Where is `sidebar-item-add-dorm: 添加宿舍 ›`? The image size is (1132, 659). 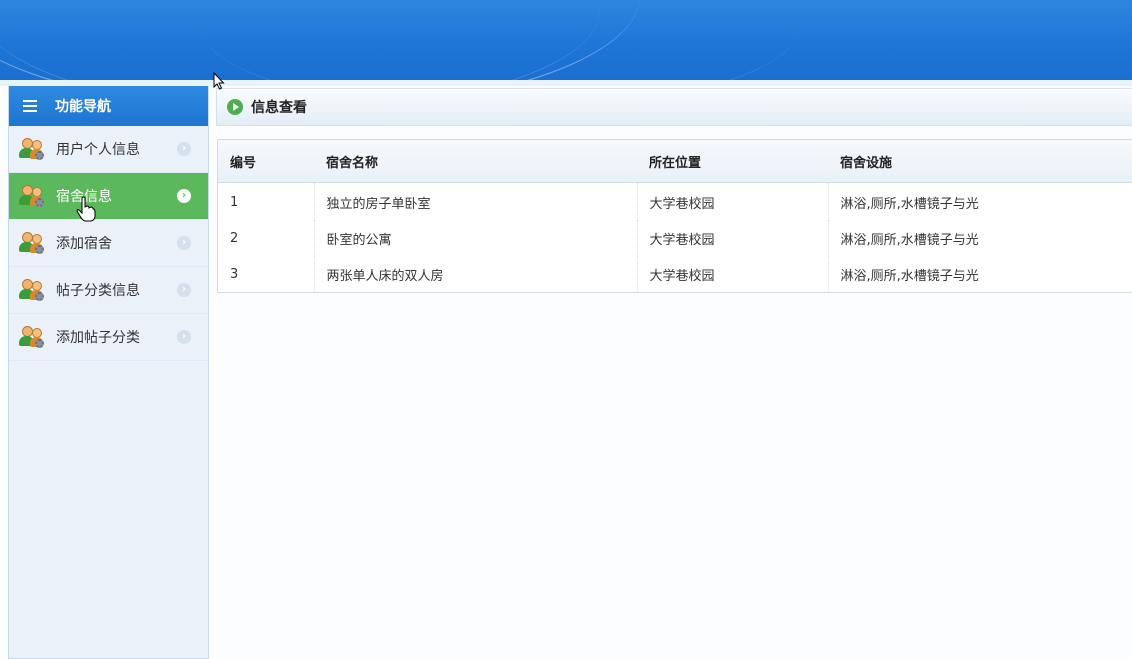 sidebar-item-add-dorm: 添加宿舍 › is located at coordinates (108, 243).